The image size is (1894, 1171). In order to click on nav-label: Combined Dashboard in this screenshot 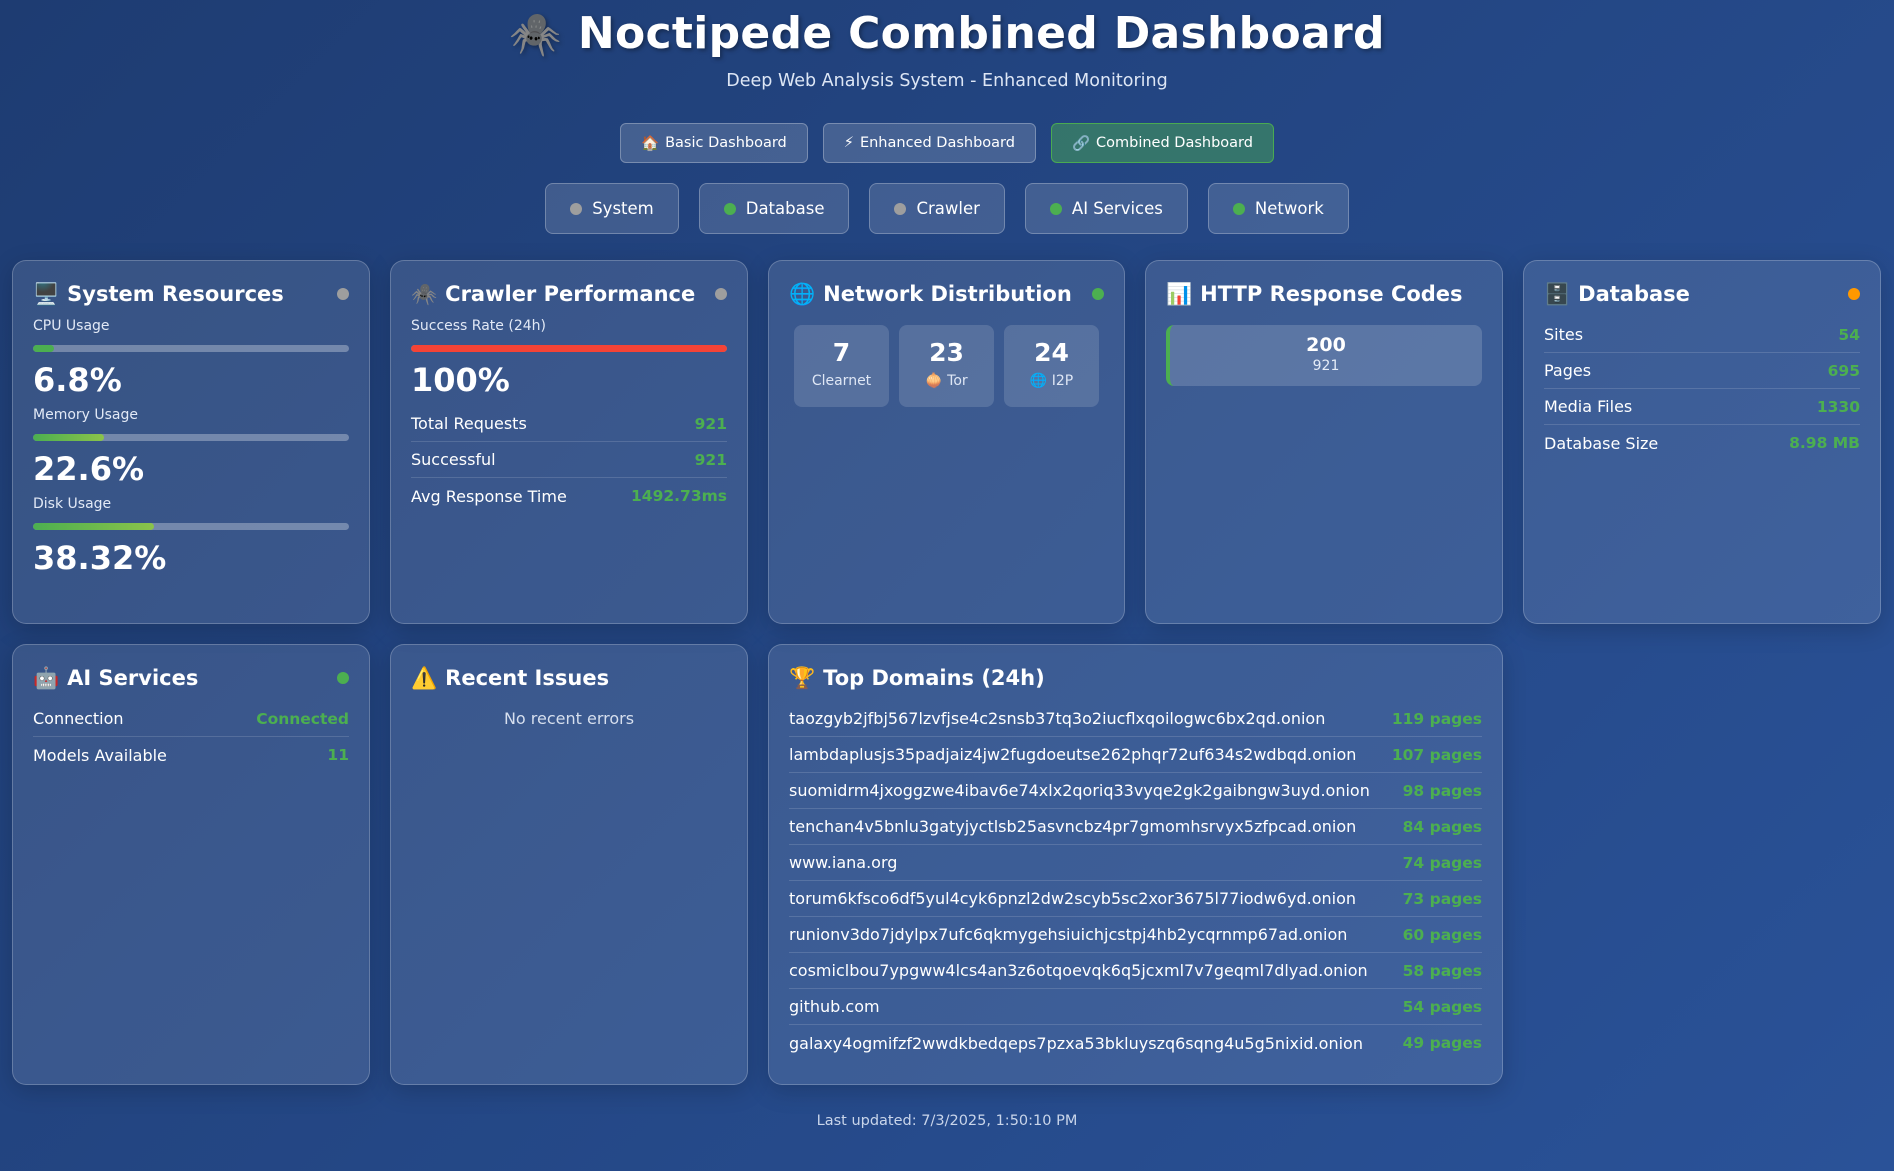, I will do `click(1174, 143)`.